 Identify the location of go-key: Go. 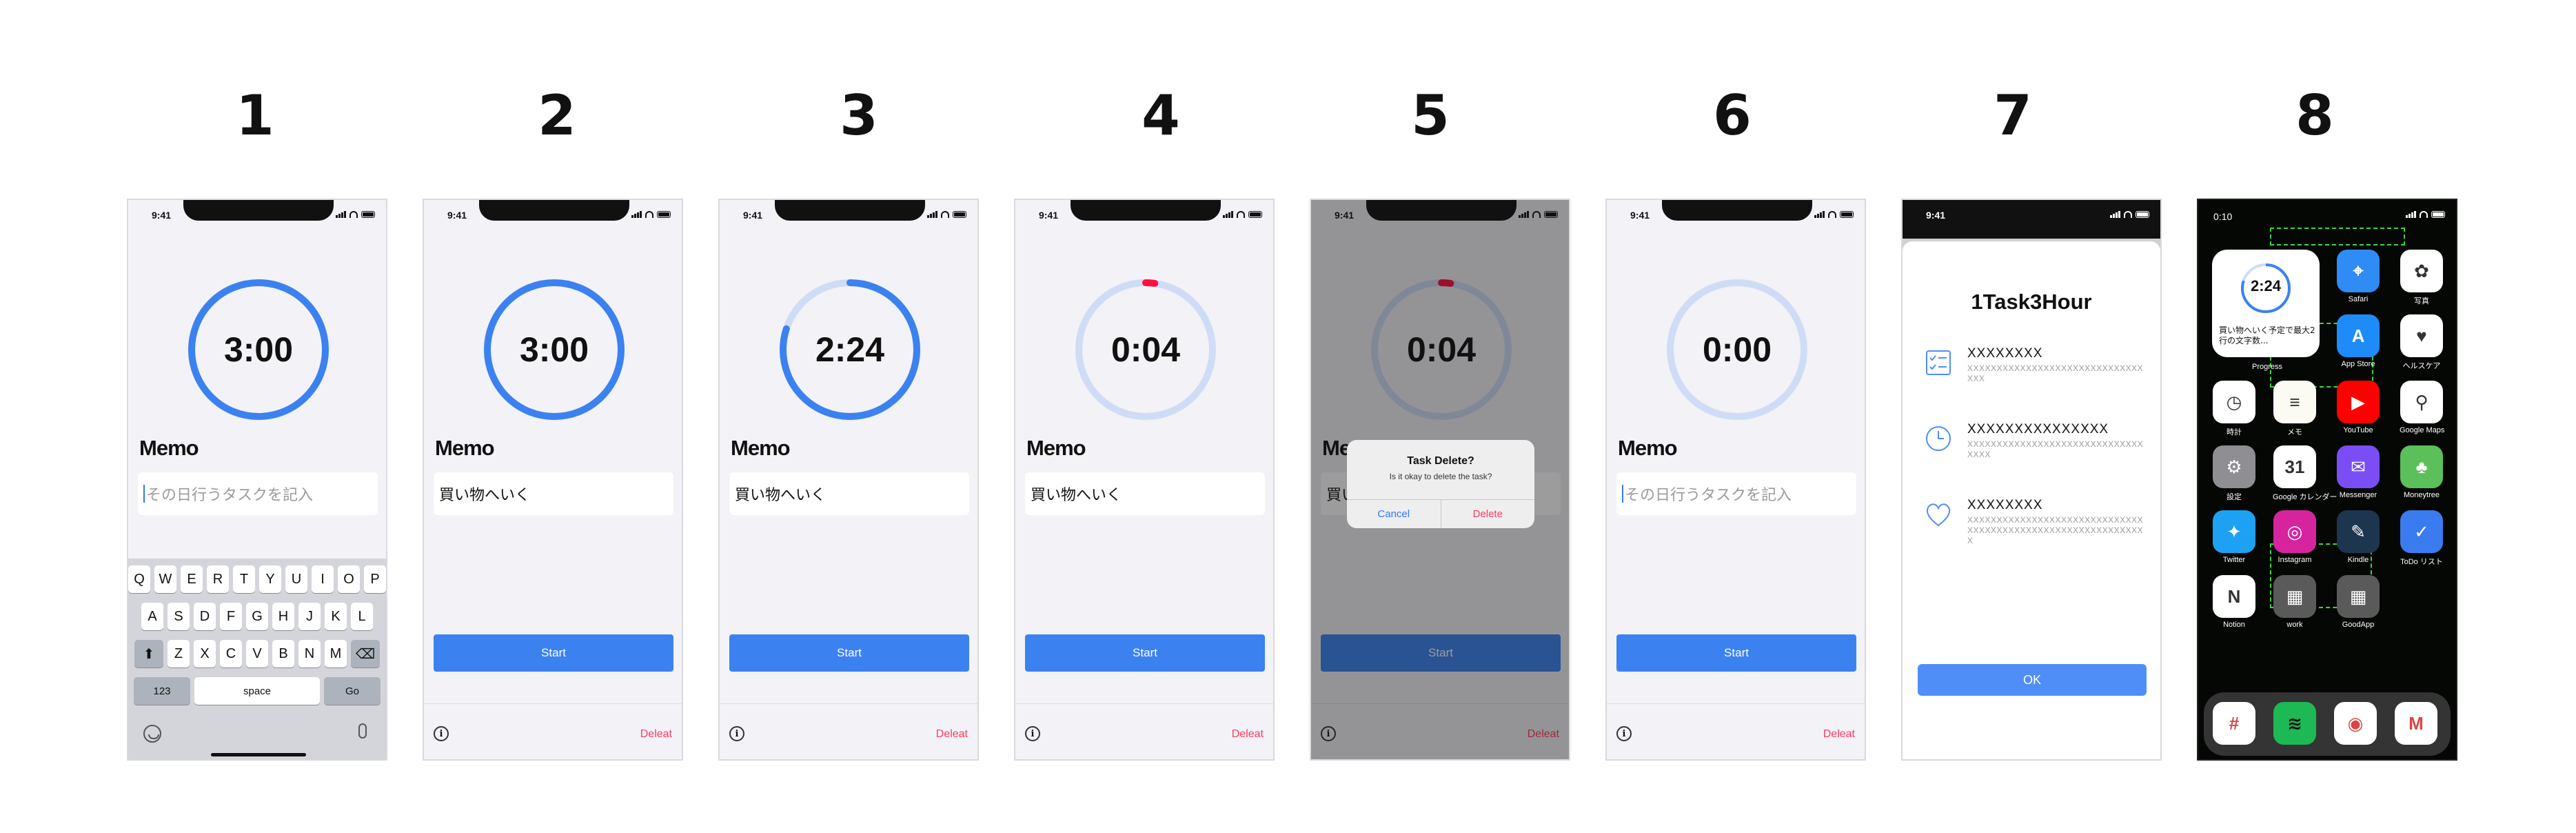
(352, 691).